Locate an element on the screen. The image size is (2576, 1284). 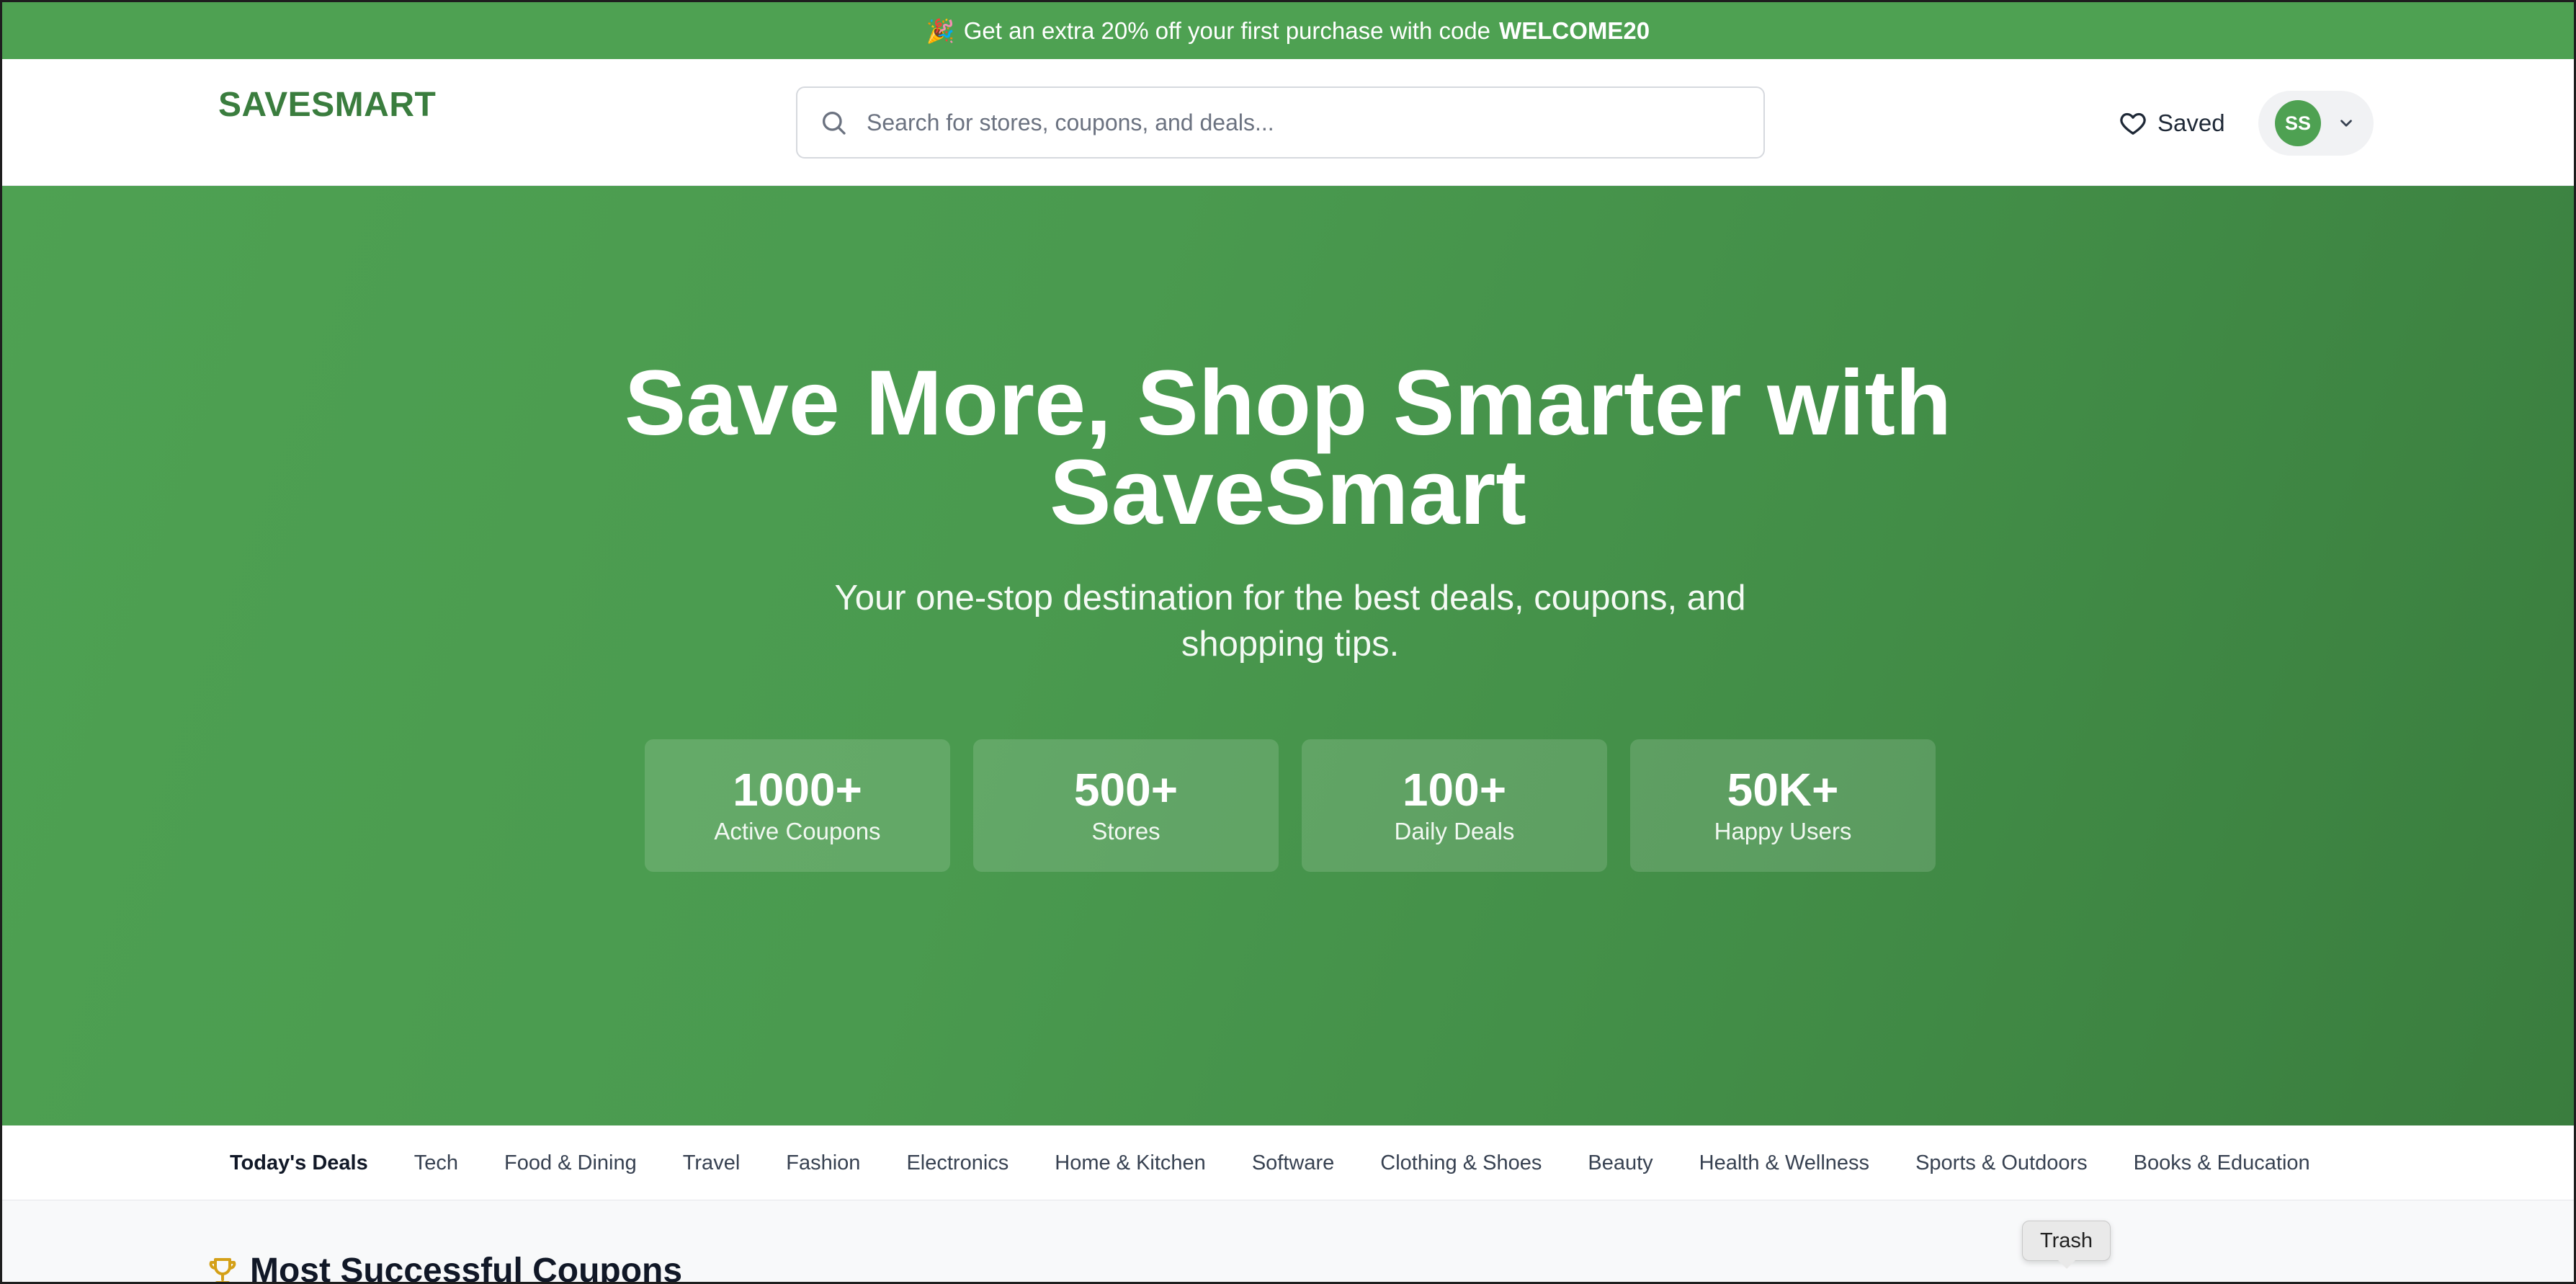
stat-card-daily-deals: 100+ Daily Deals is located at coordinates (1454, 806).